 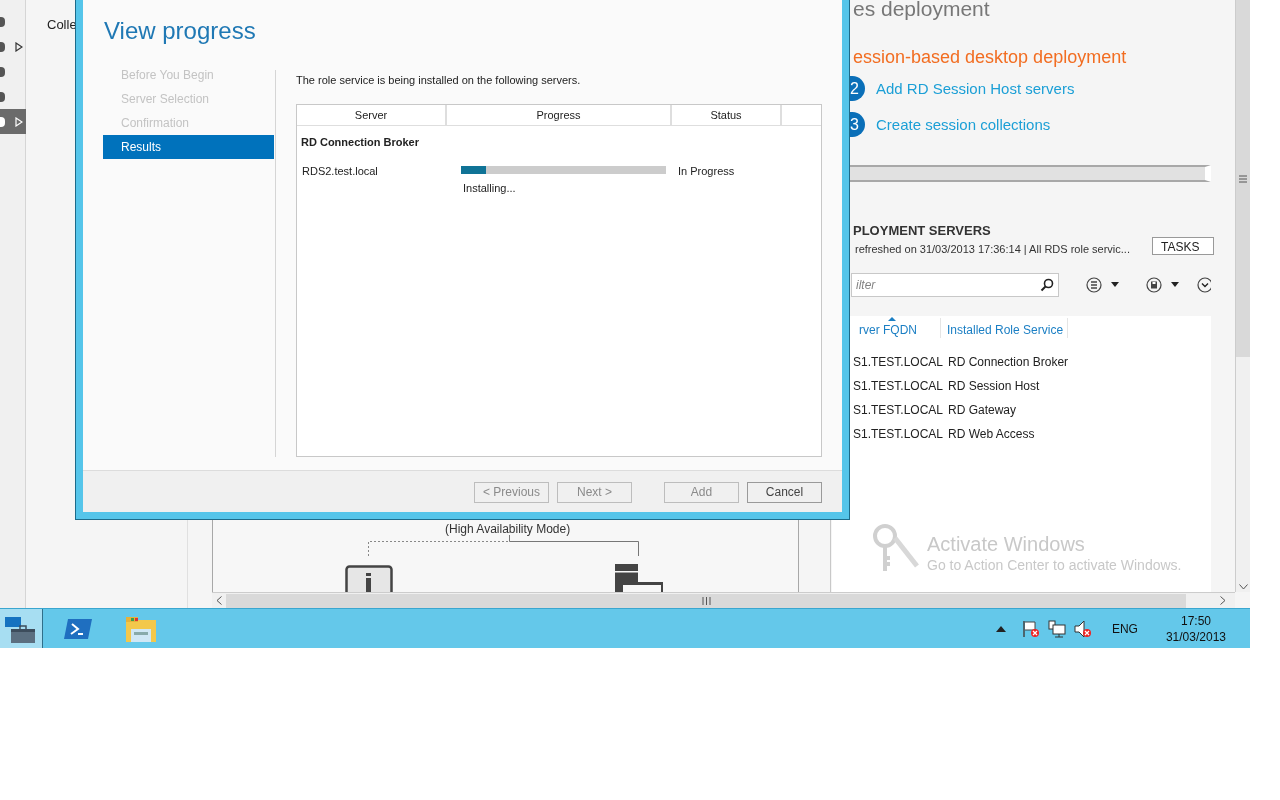 I want to click on dialog-title: View progress, so click(x=180, y=31).